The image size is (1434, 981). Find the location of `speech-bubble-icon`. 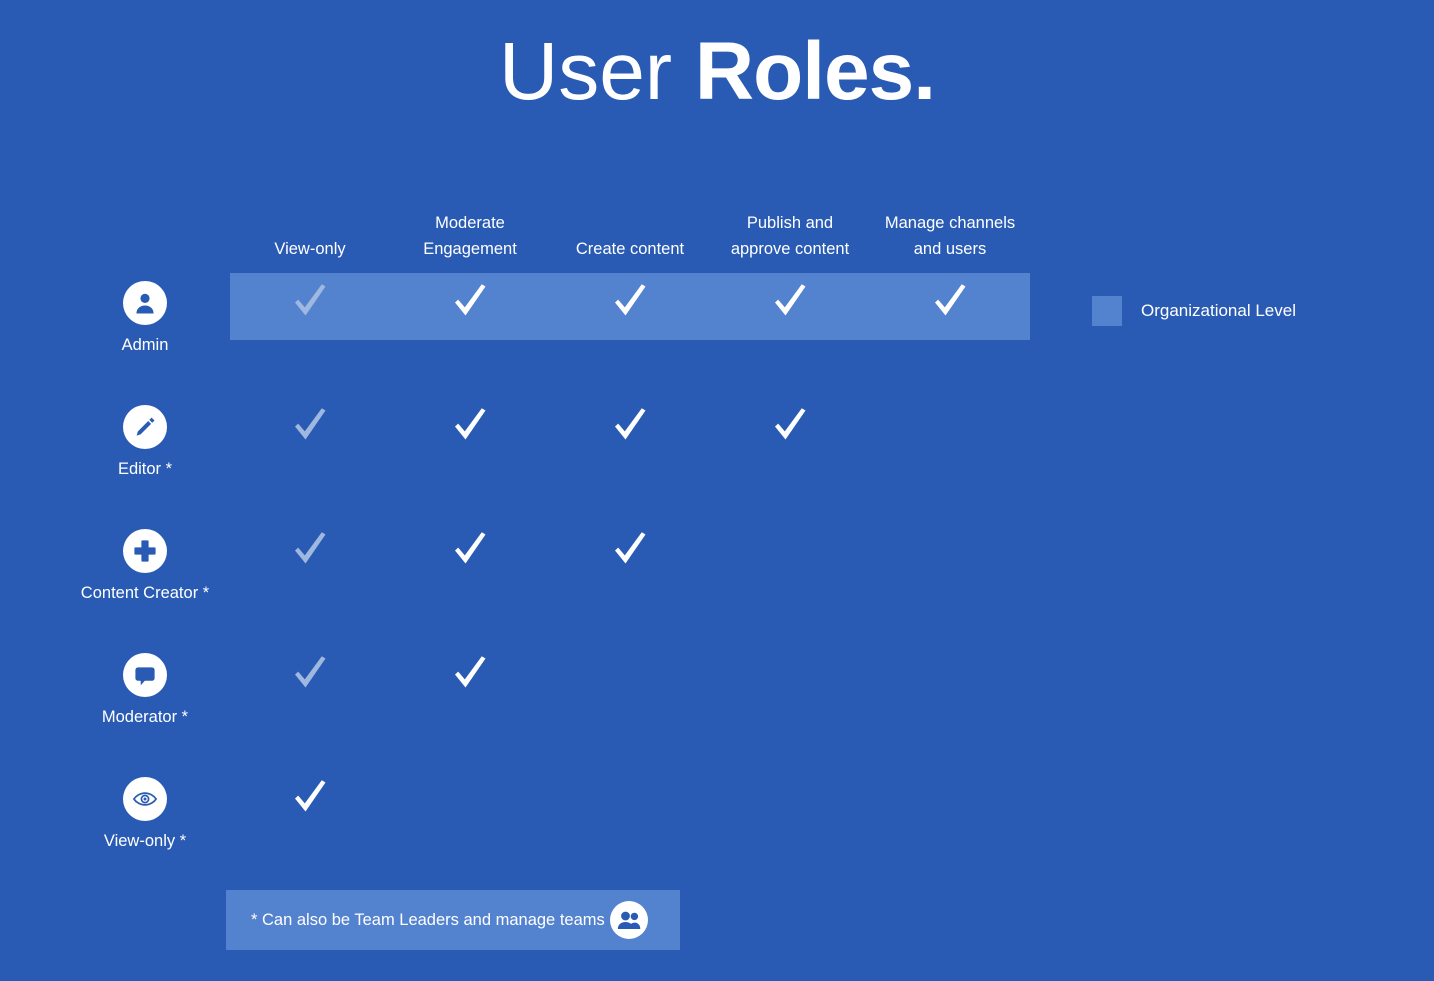

speech-bubble-icon is located at coordinates (145, 675).